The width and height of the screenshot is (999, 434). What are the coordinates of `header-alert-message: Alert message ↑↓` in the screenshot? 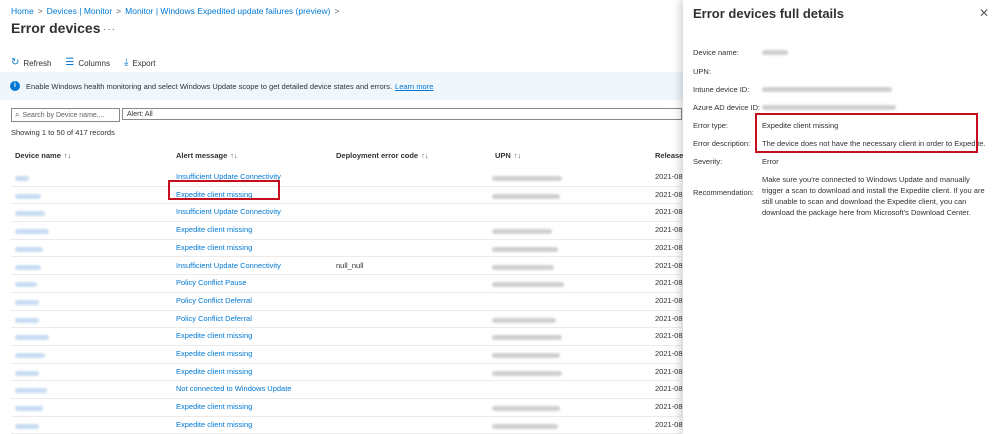 It's located at (207, 155).